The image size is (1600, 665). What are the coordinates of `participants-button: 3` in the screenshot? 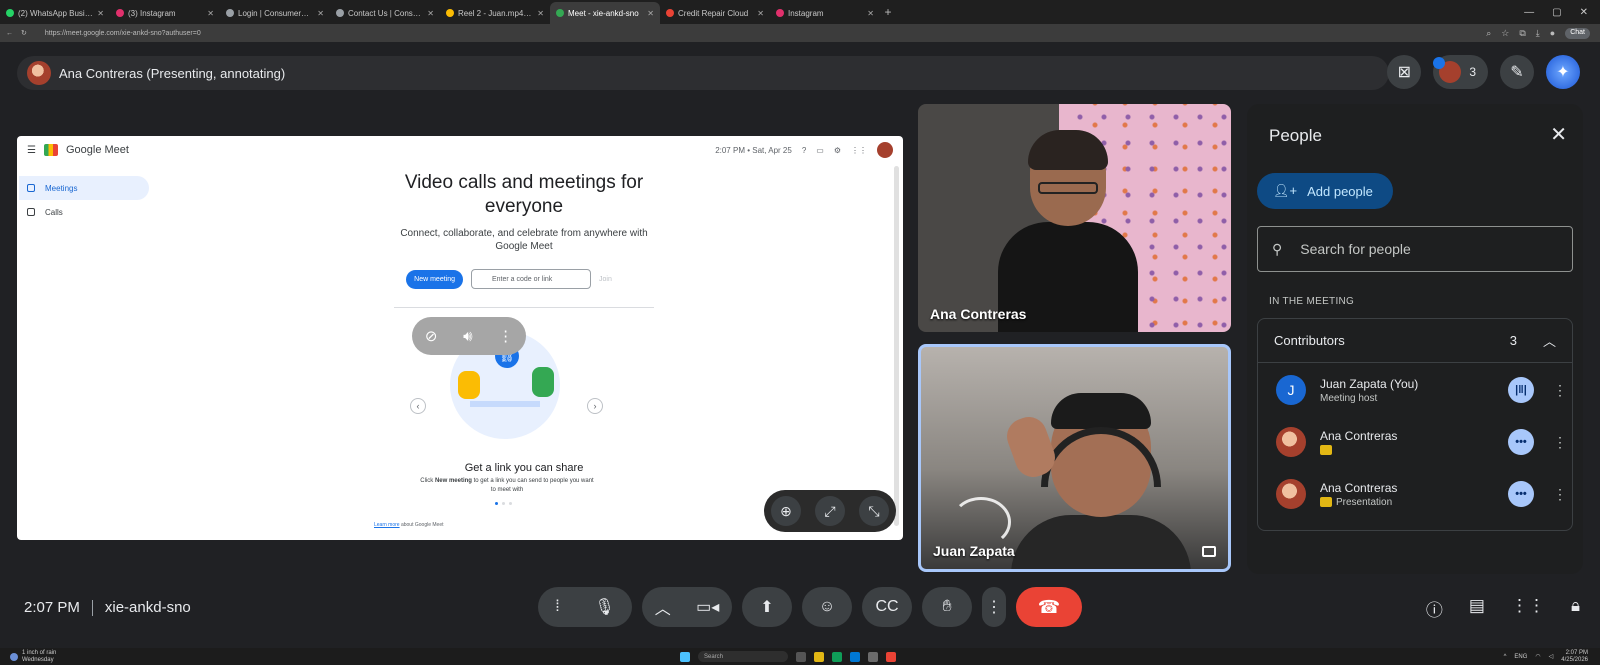 It's located at (1460, 72).